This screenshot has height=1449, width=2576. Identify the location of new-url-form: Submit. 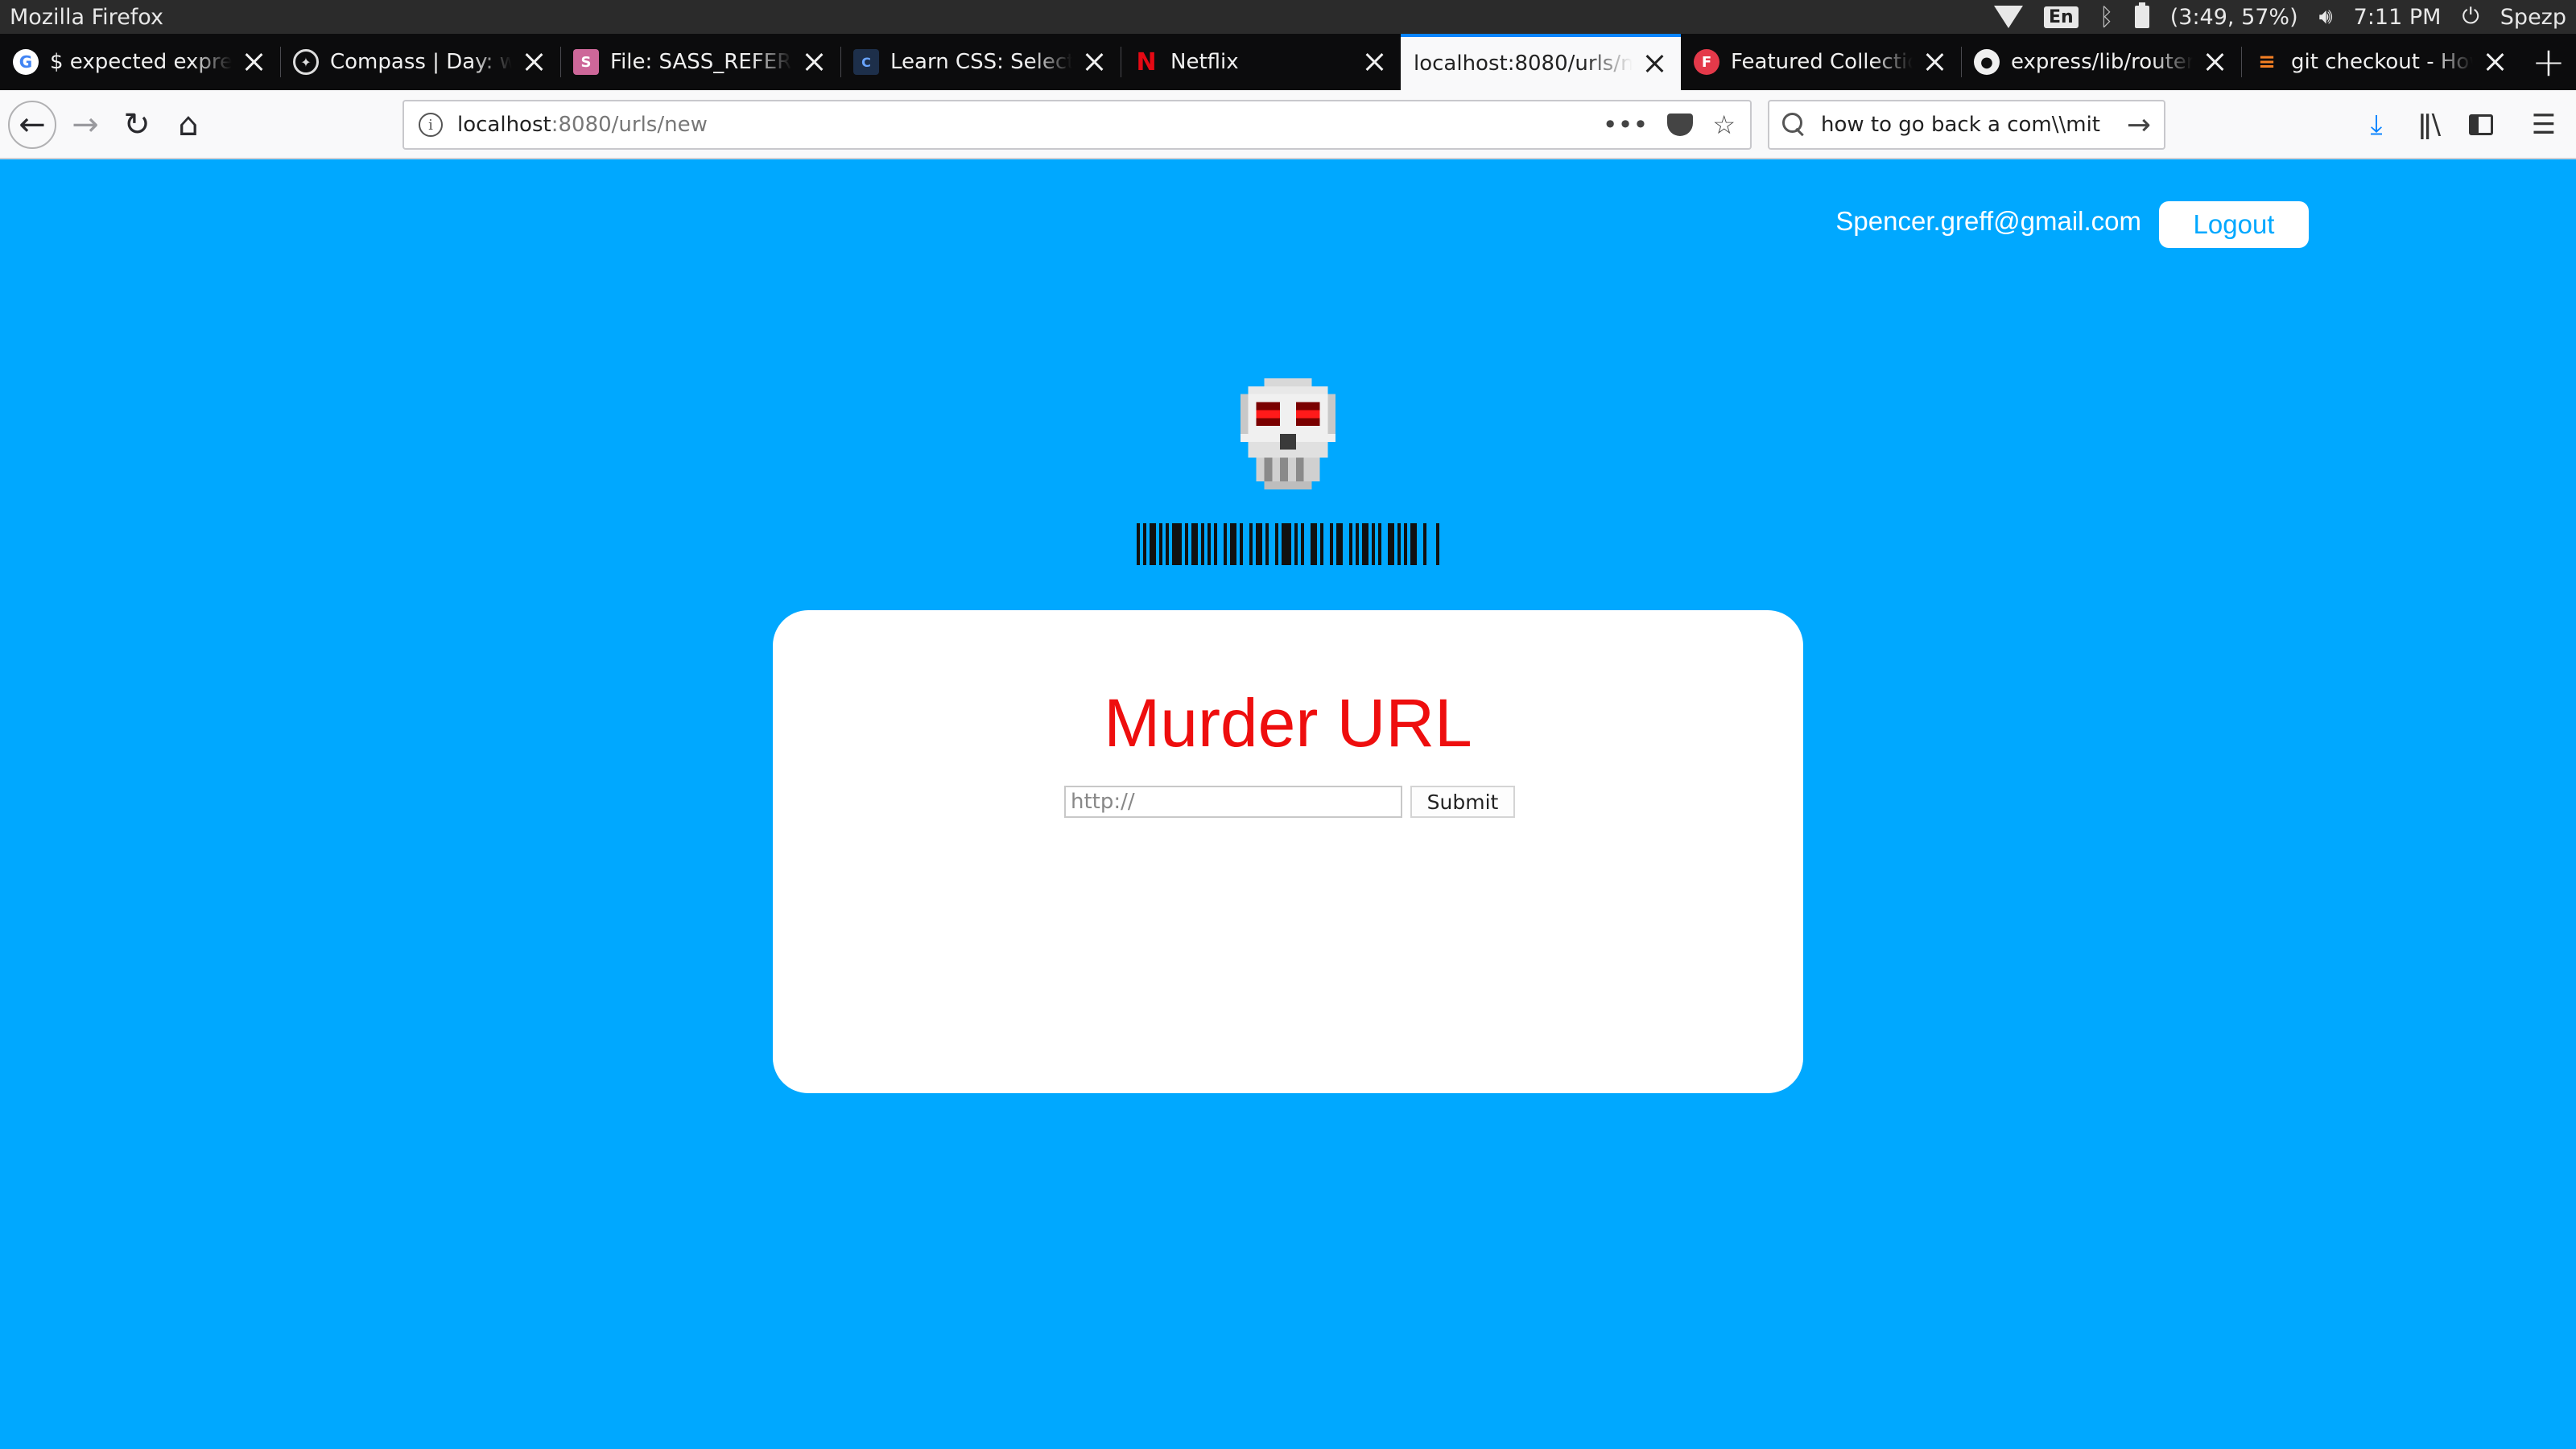
(1289, 802).